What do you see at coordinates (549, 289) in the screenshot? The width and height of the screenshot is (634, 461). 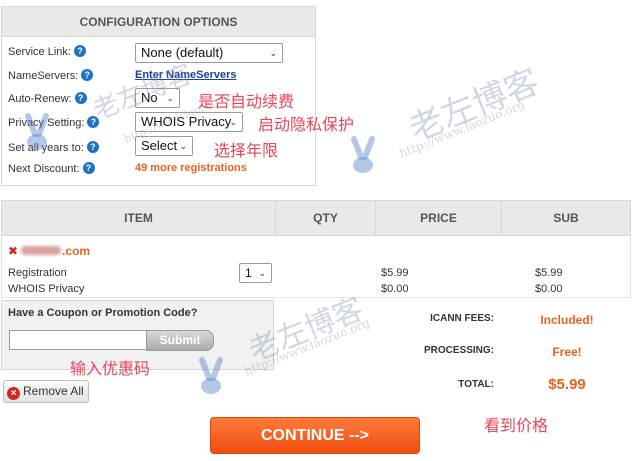 I see `item-subtotal: $0.00` at bounding box center [549, 289].